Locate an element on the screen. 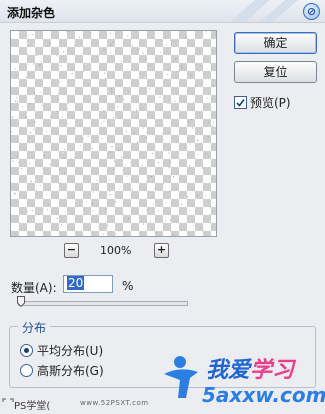  amount-label: 数量(A): is located at coordinates (34, 288).